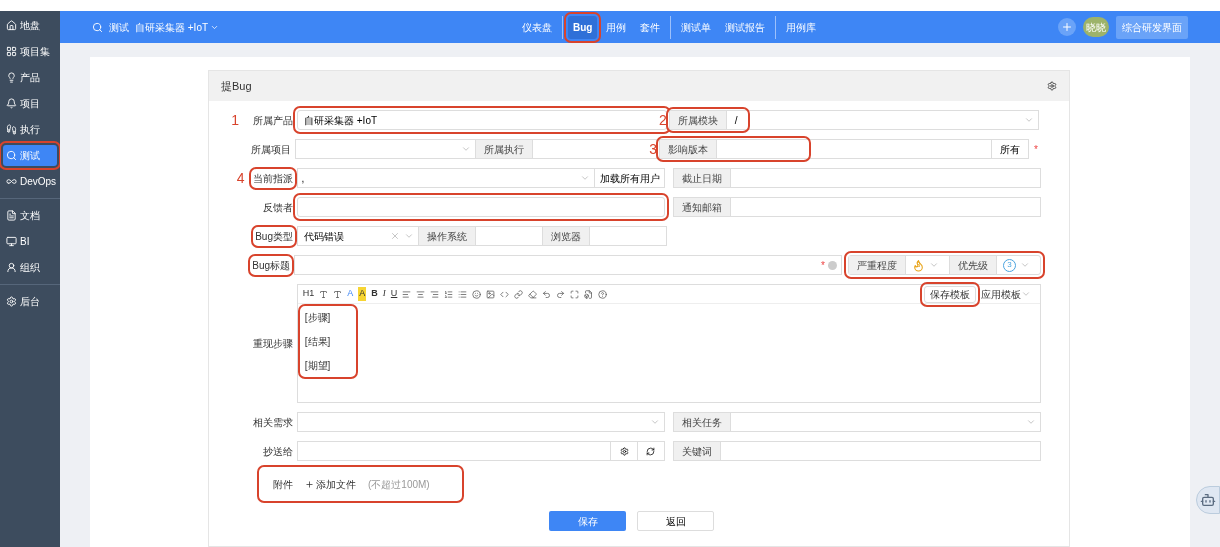 This screenshot has height=547, width=1220. What do you see at coordinates (856, 422) in the screenshot?
I see `related-task-select: 相关任务` at bounding box center [856, 422].